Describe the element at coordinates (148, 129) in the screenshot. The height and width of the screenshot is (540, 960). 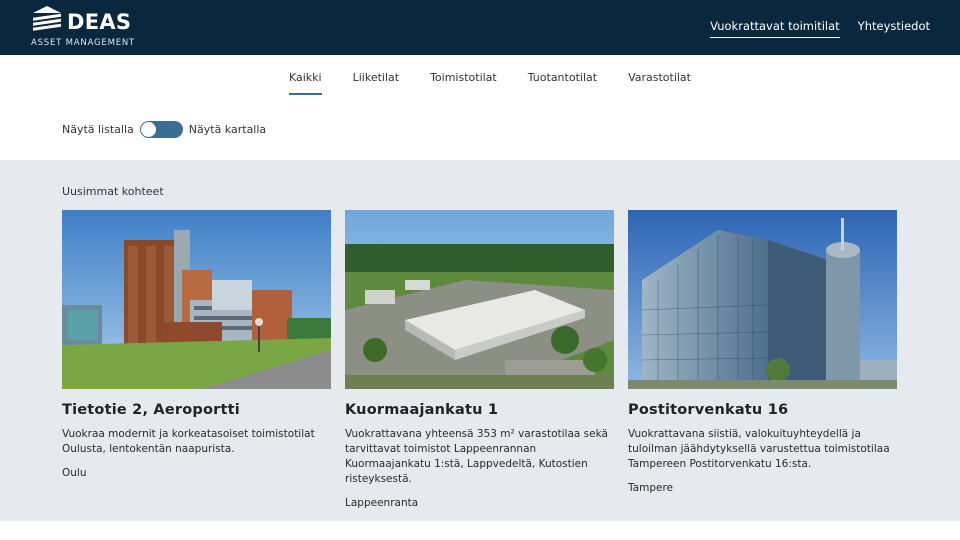
I see `toggle-knob` at that location.